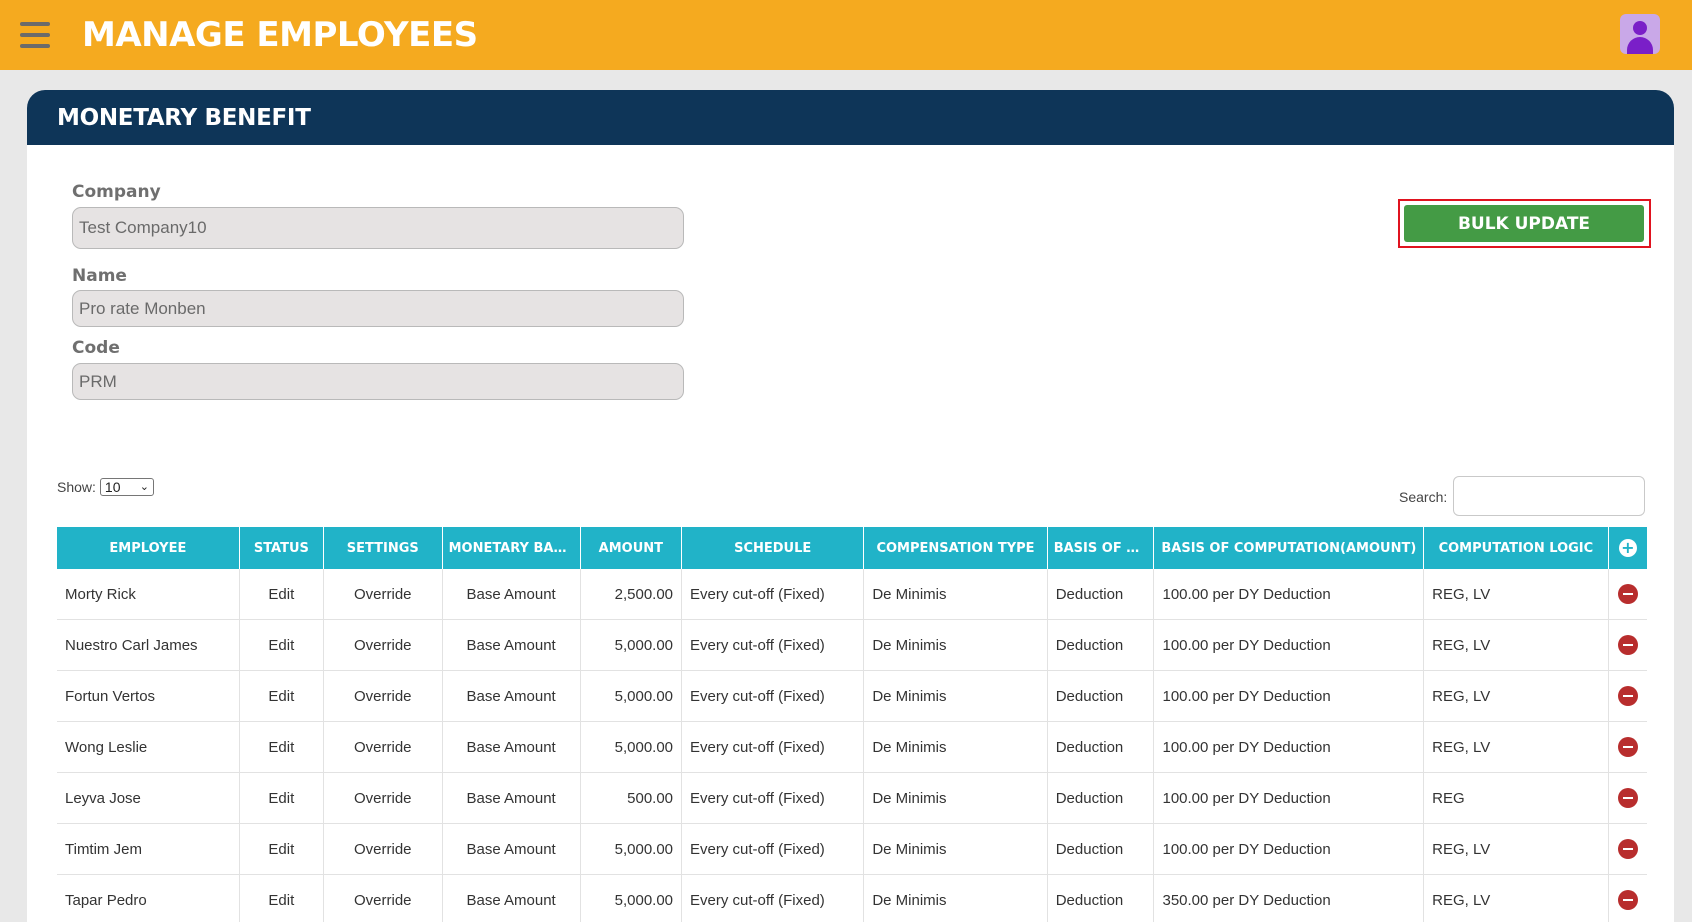 Image resolution: width=1692 pixels, height=922 pixels. Describe the element at coordinates (116, 192) in the screenshot. I see `company-label: Company` at that location.